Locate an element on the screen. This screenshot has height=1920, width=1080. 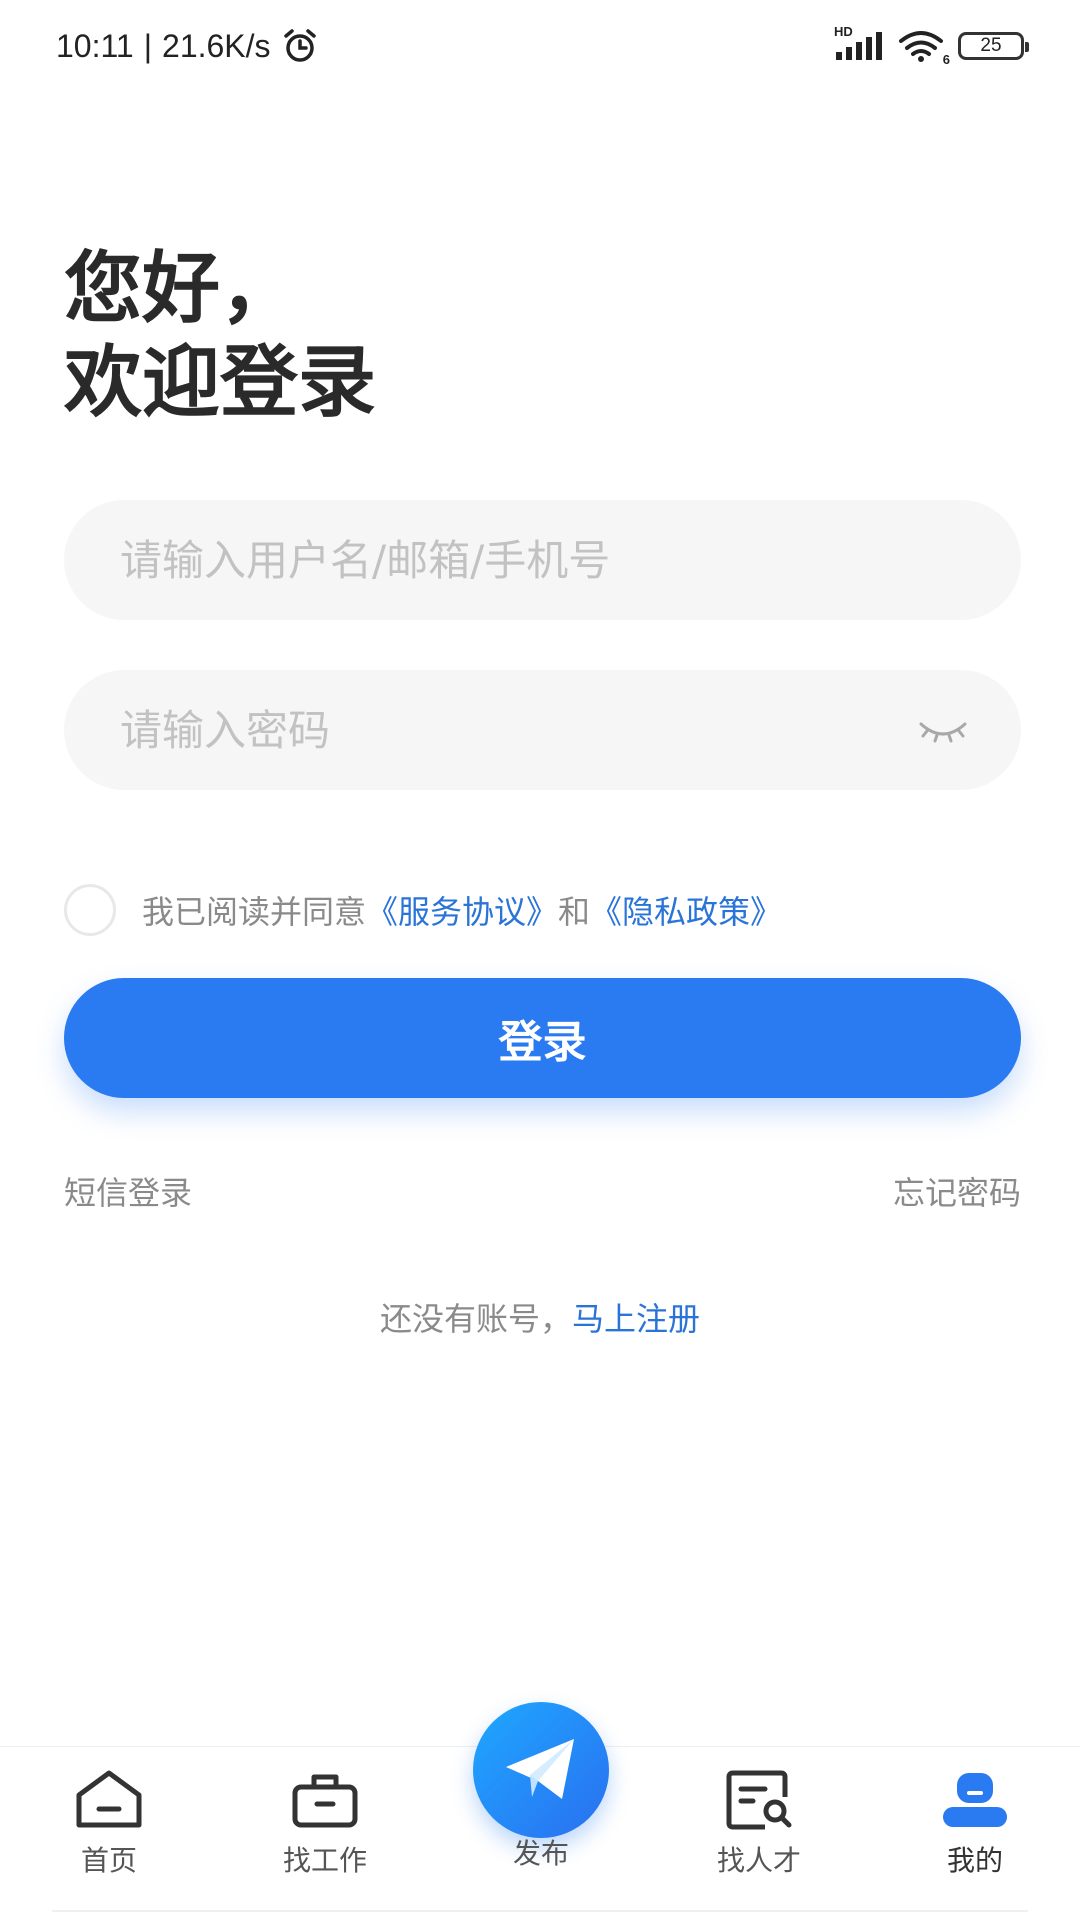
agreement-checkbox is located at coordinates (90, 910).